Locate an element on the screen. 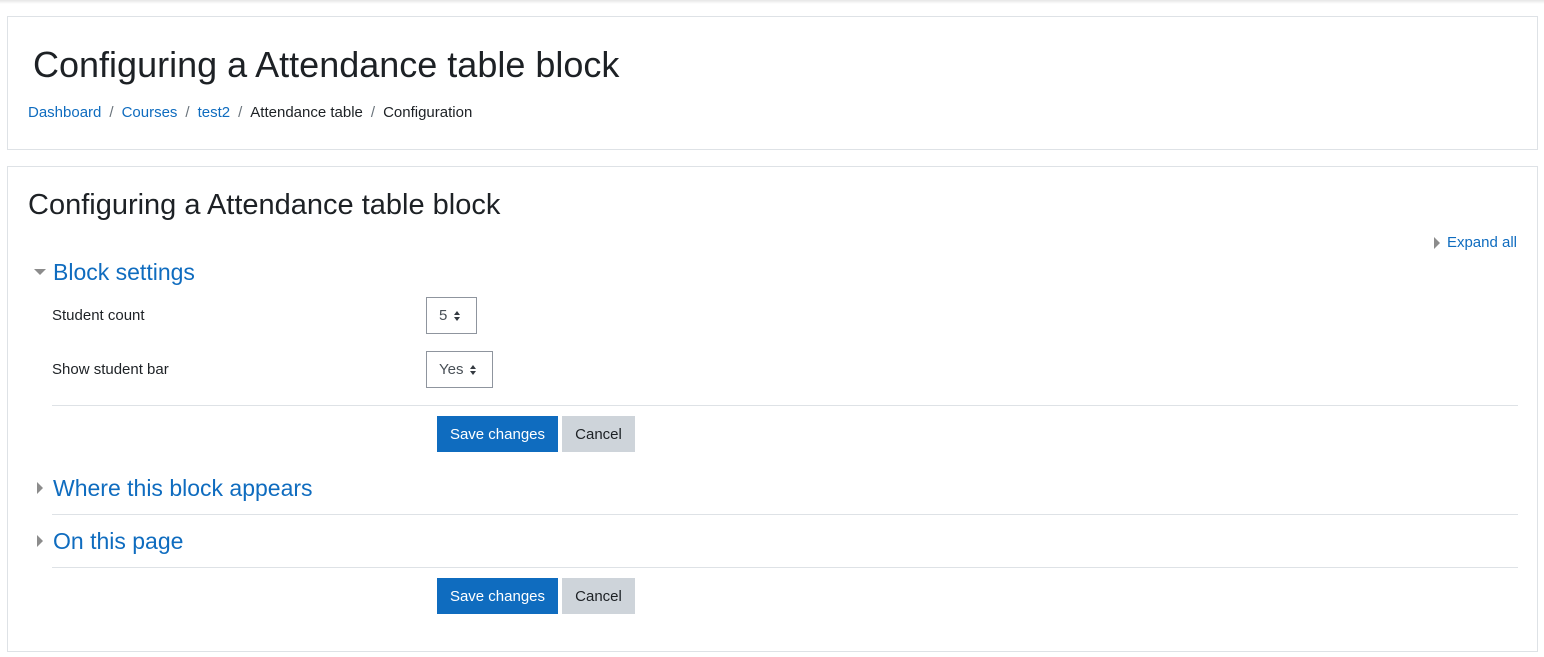  breadcrumb-attendance-table: Attendance table is located at coordinates (306, 112).